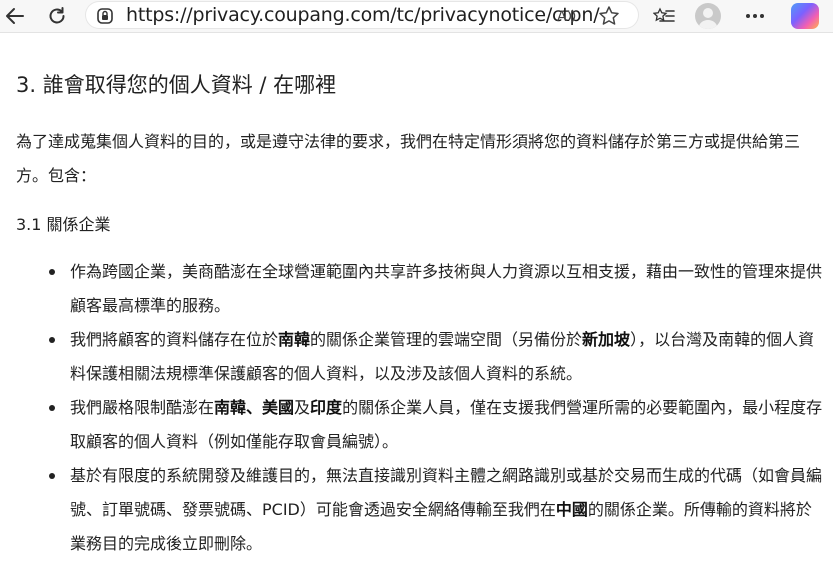  Describe the element at coordinates (609, 16) in the screenshot. I see `favorite-star-icon` at that location.